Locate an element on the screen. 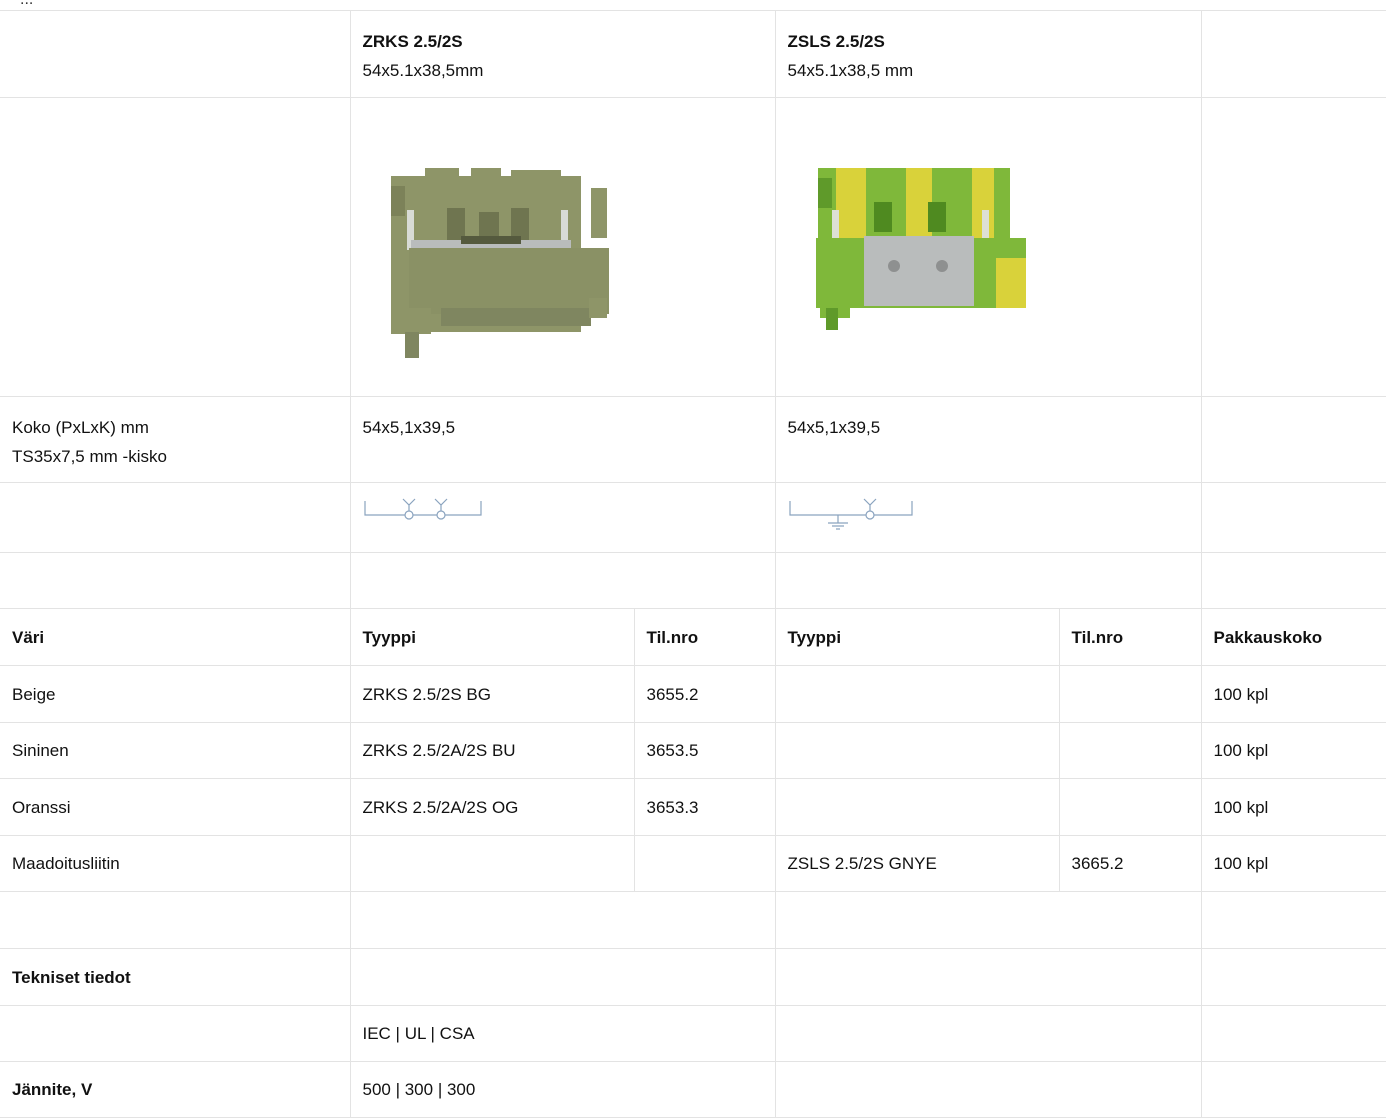  product-1-dims: 54x5.1x38,5mm is located at coordinates (423, 70).